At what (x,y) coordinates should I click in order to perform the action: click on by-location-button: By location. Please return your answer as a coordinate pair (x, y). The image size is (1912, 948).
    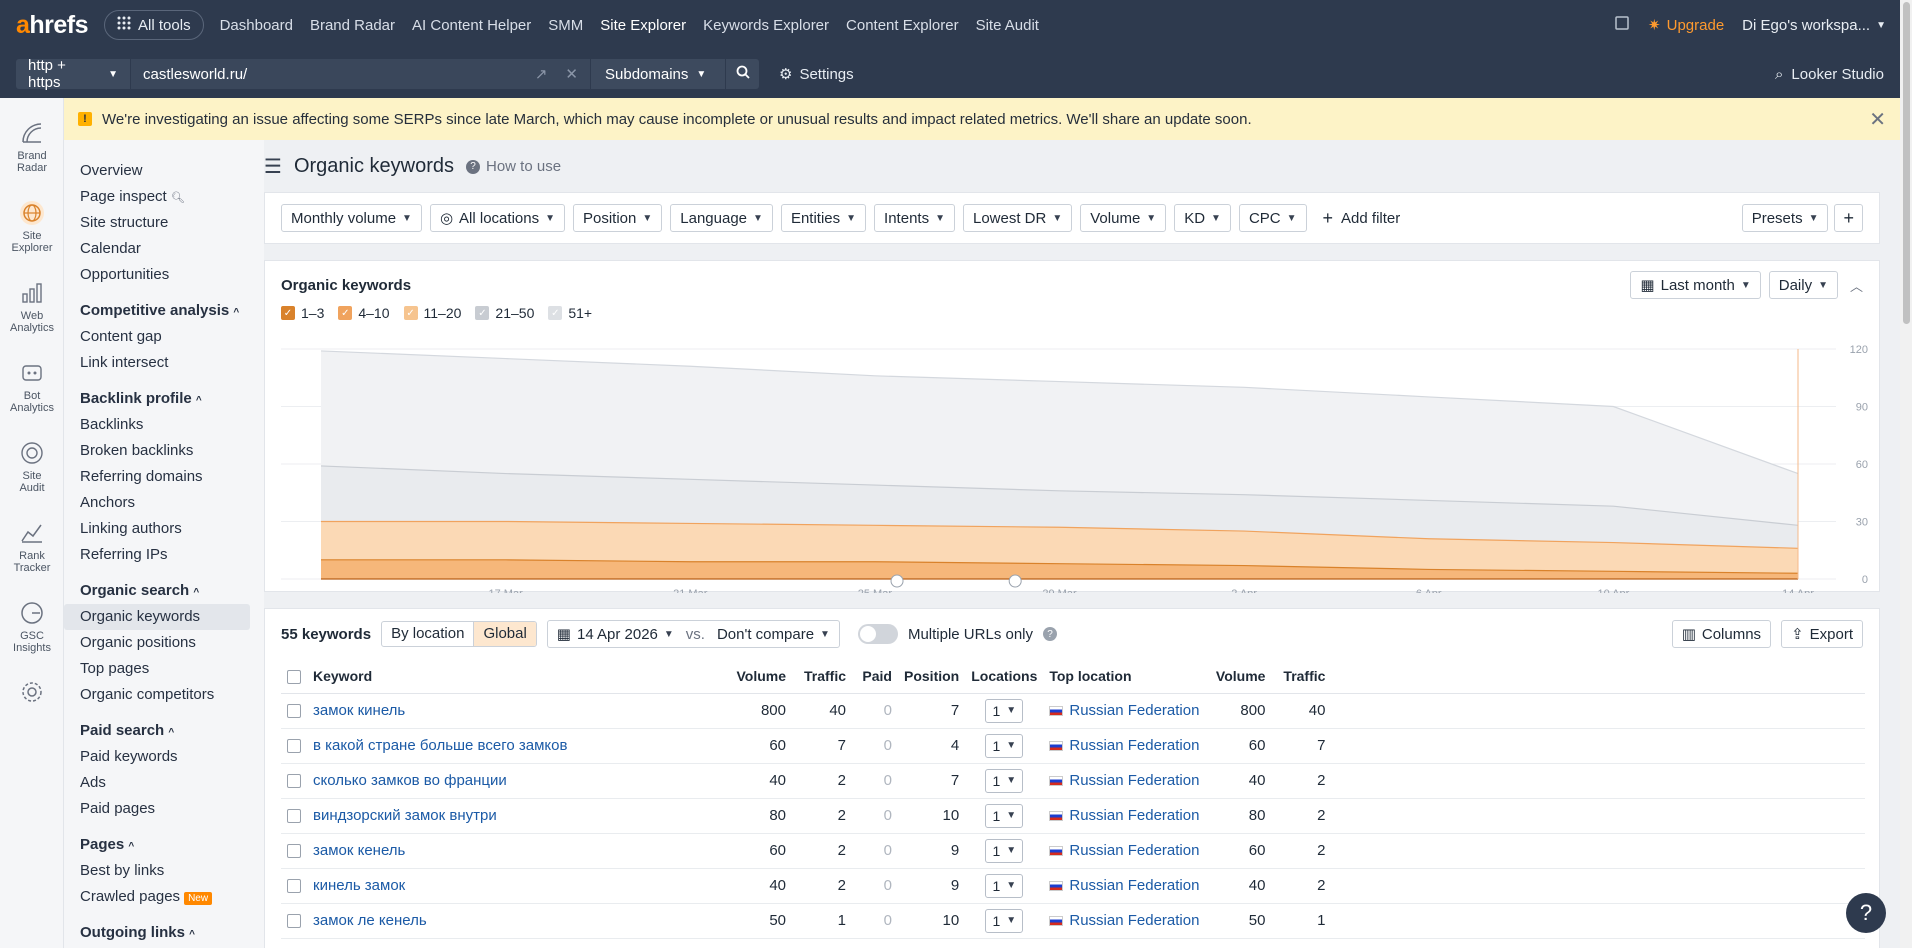
    Looking at the image, I should click on (427, 634).